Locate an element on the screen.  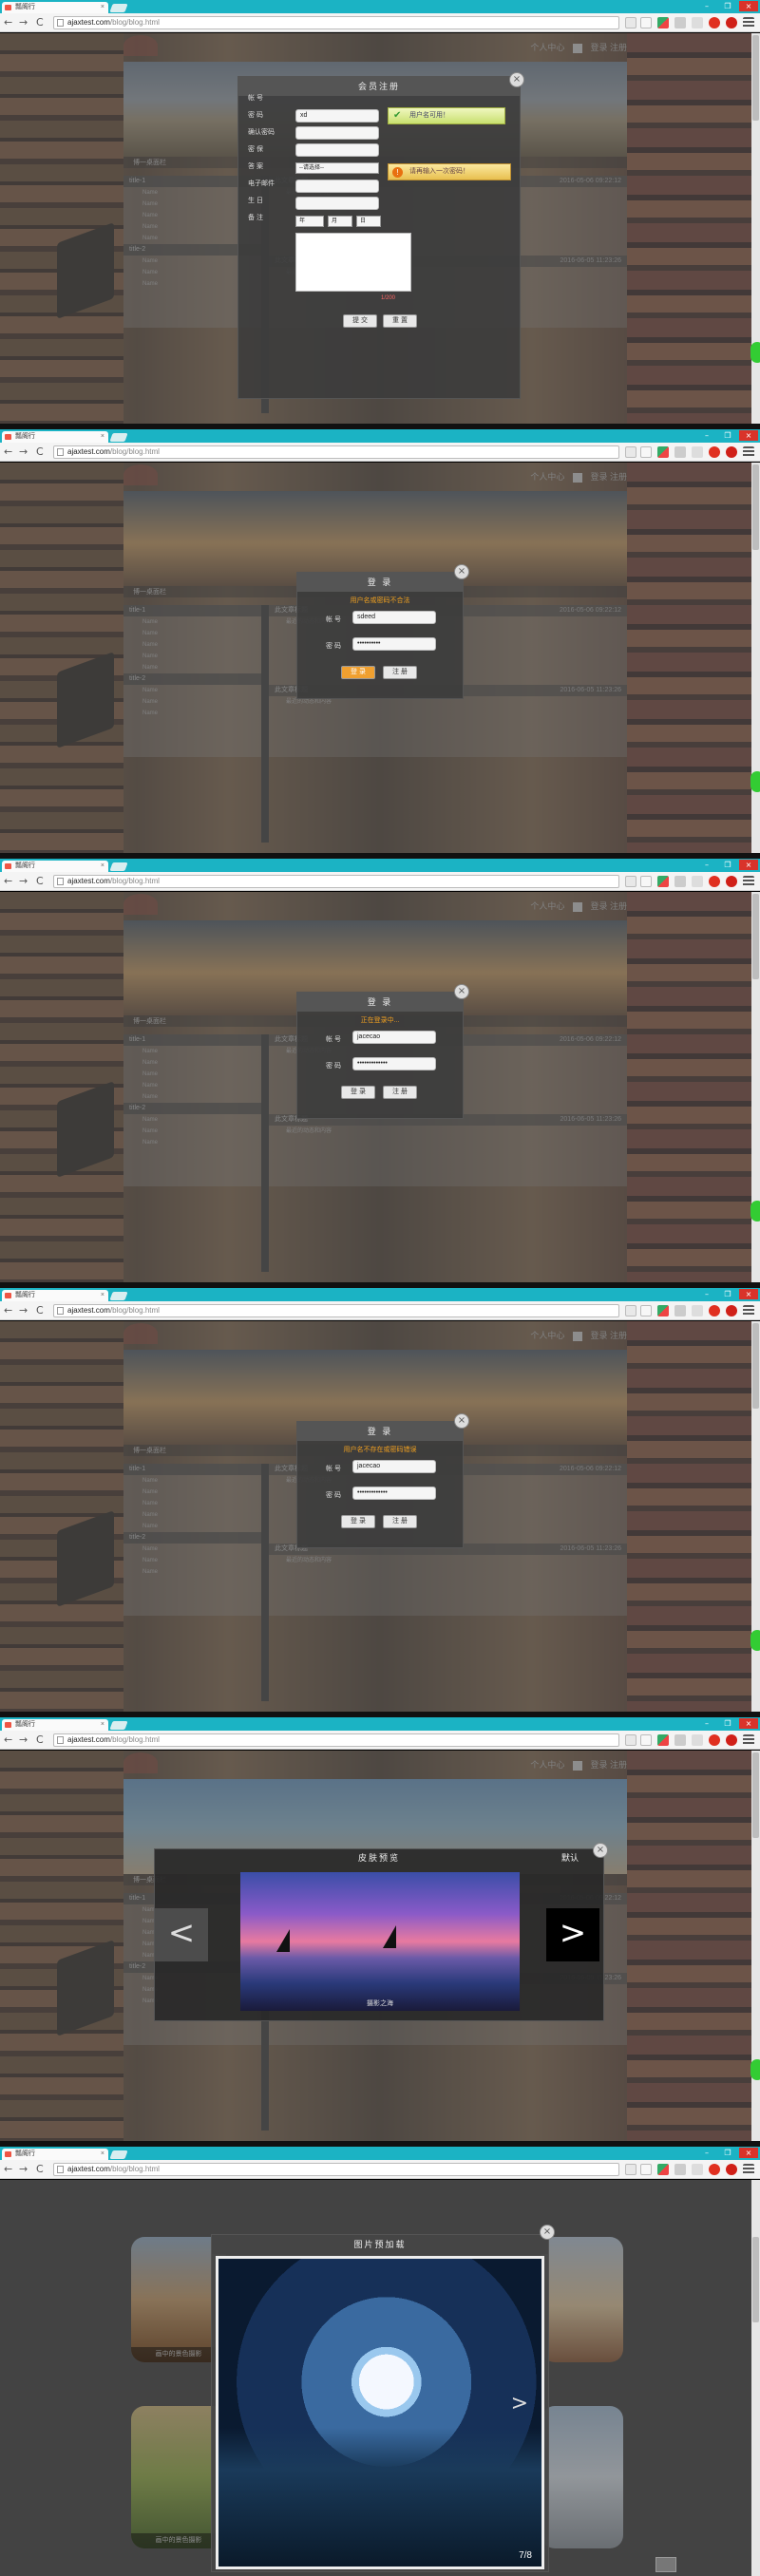
forward-icon: → is located at coordinates (23, 1310).